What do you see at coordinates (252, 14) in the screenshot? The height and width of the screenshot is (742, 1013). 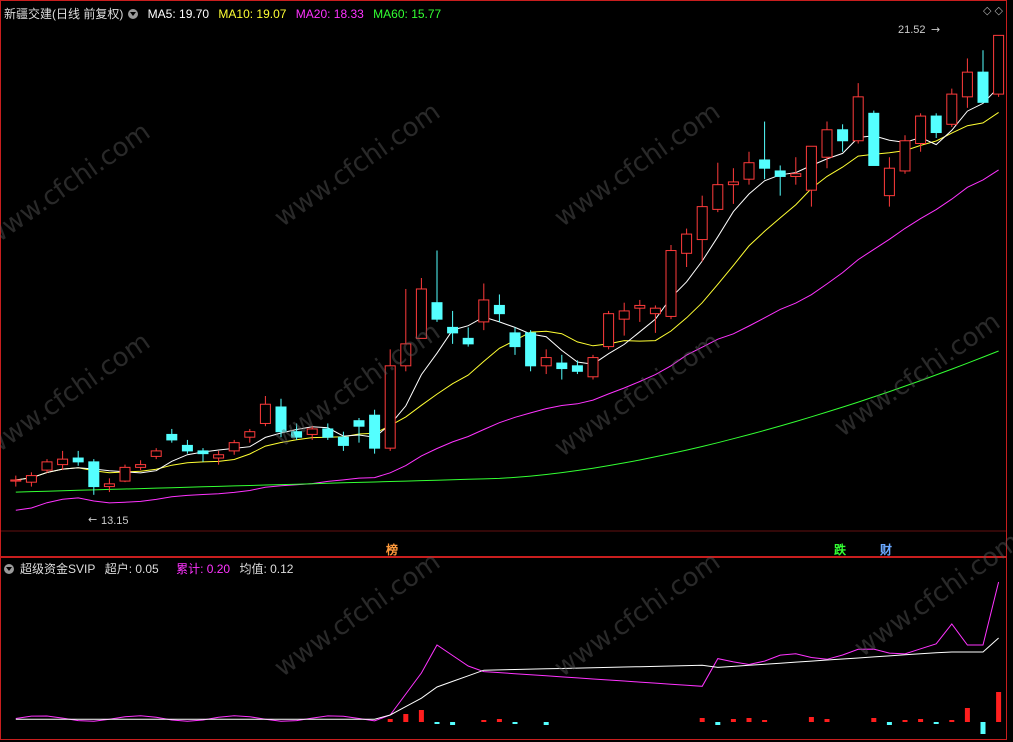 I see `ma10-value: MA10: 19.07` at bounding box center [252, 14].